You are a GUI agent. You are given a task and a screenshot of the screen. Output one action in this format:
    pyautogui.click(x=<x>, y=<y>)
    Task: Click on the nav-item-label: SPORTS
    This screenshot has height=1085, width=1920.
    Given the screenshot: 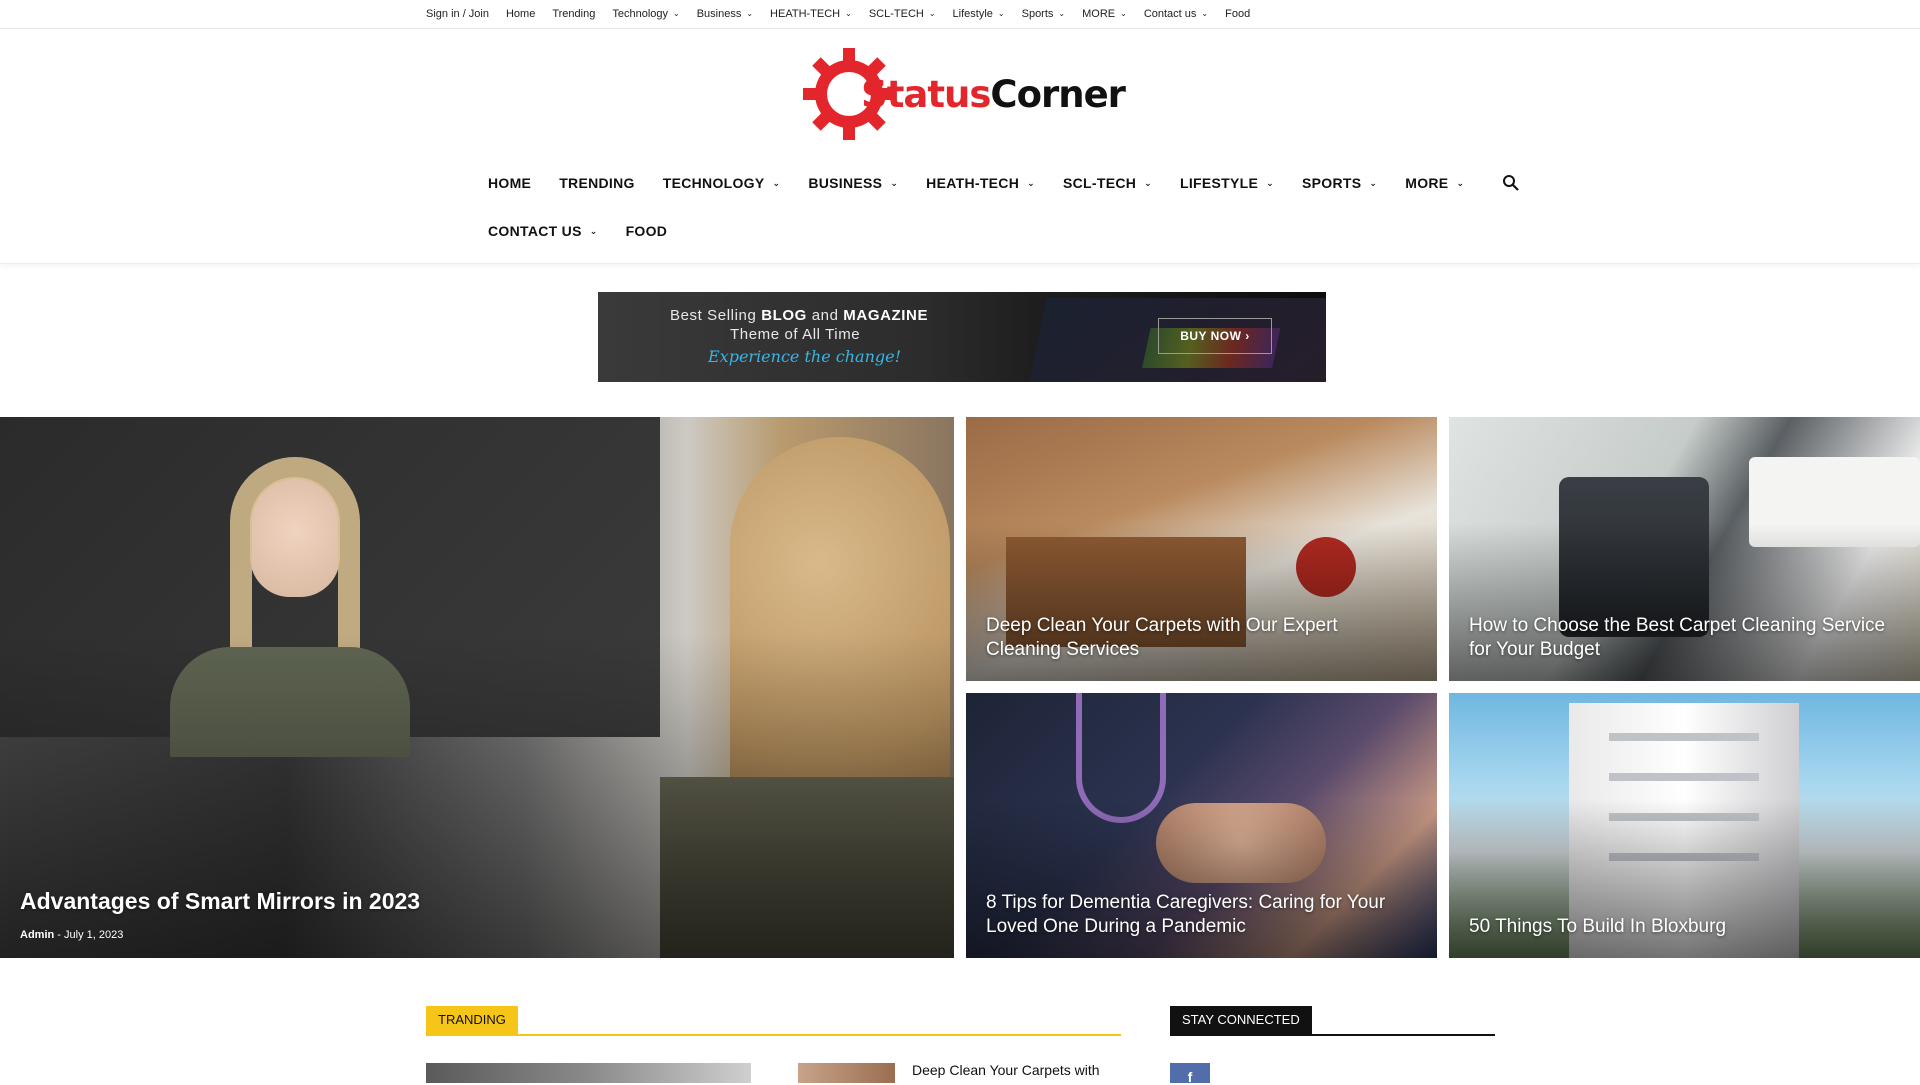 What is the action you would take?
    pyautogui.click(x=1332, y=183)
    